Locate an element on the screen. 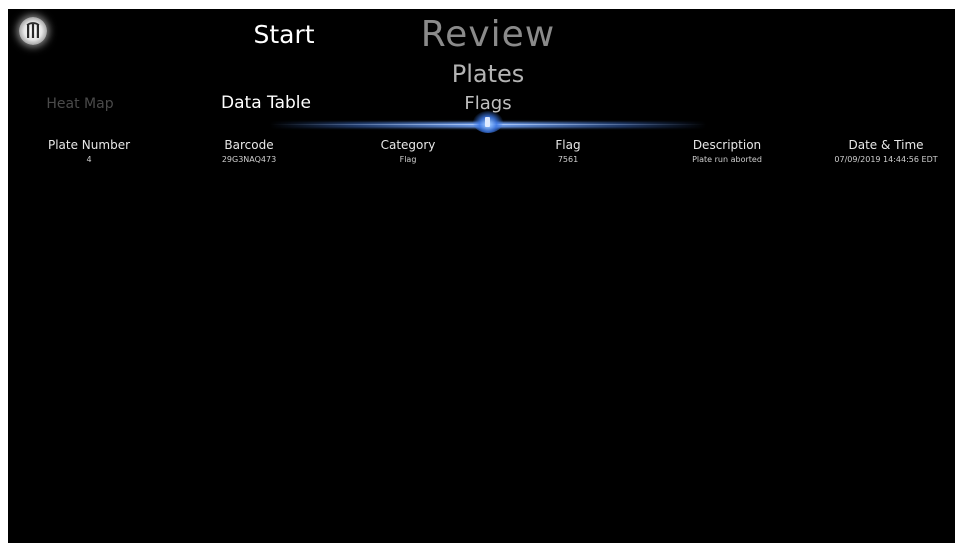 This screenshot has height=543, width=955. column-flag: Flag 7561 is located at coordinates (567, 152).